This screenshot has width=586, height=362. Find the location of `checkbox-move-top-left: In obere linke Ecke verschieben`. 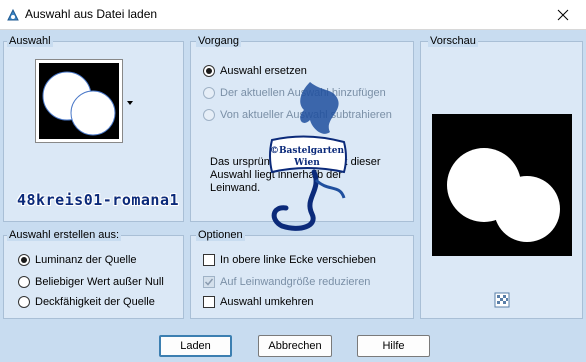

checkbox-move-top-left: In obere linke Ecke verschieben is located at coordinates (289, 260).